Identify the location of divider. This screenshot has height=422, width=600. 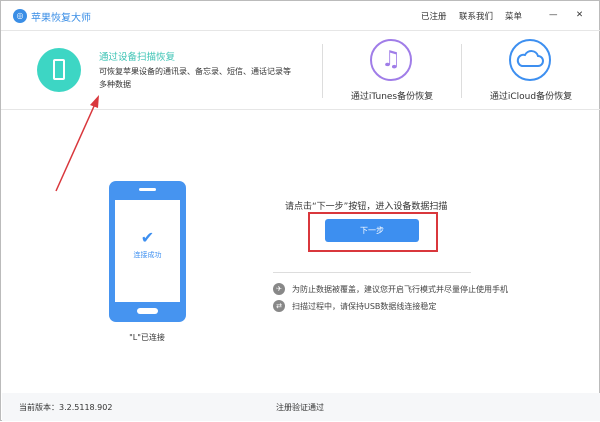
(372, 272).